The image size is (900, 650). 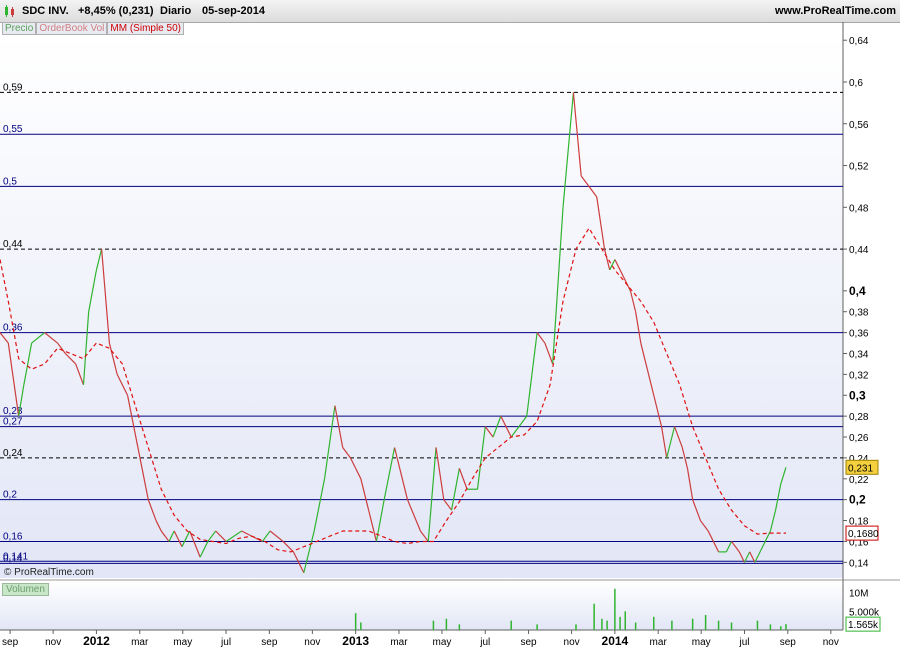 What do you see at coordinates (859, 41) in the screenshot?
I see `y-tick-label: 0,64` at bounding box center [859, 41].